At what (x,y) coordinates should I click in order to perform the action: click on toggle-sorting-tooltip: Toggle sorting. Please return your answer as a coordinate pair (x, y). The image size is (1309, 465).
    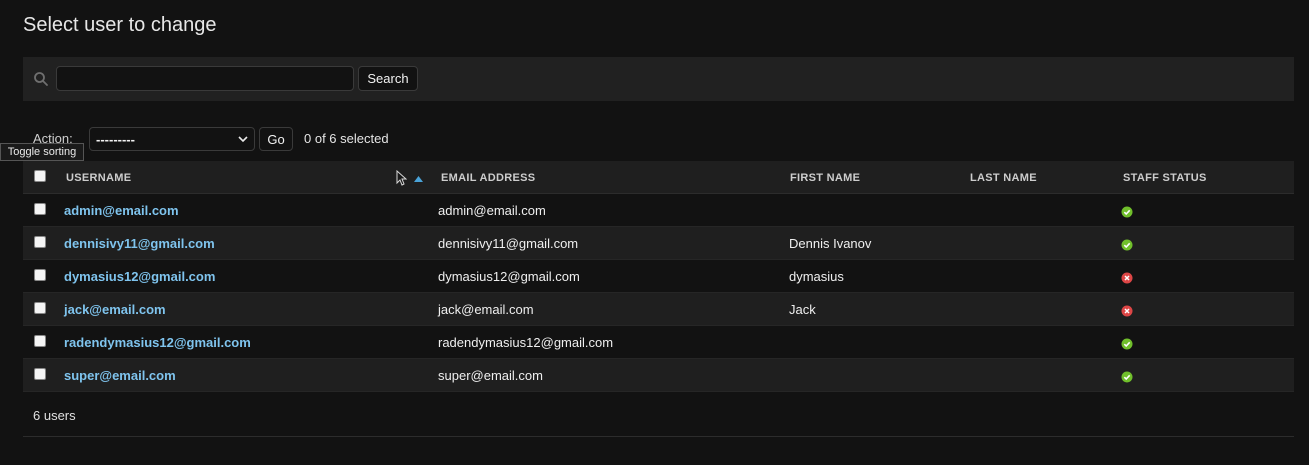
    Looking at the image, I should click on (42, 152).